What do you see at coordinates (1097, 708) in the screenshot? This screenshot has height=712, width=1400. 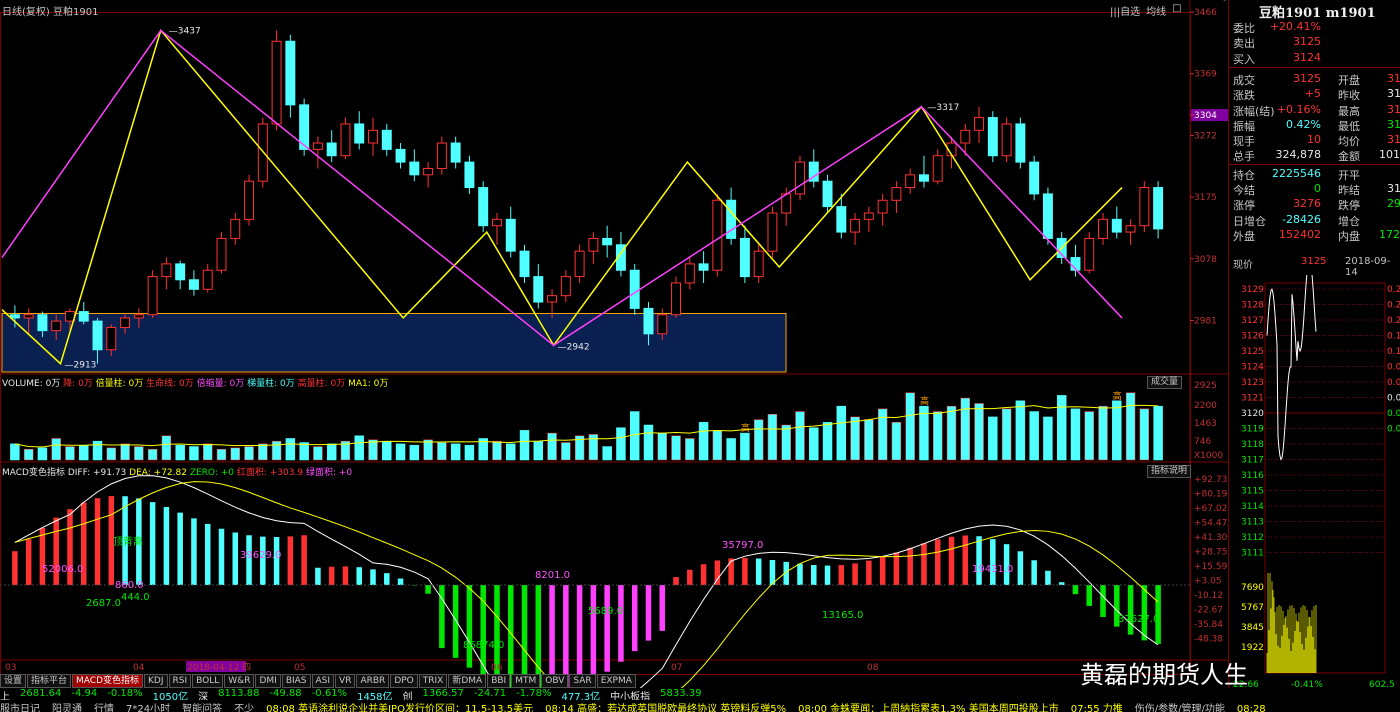 I see `news-ticker-item: 07:55 力推` at bounding box center [1097, 708].